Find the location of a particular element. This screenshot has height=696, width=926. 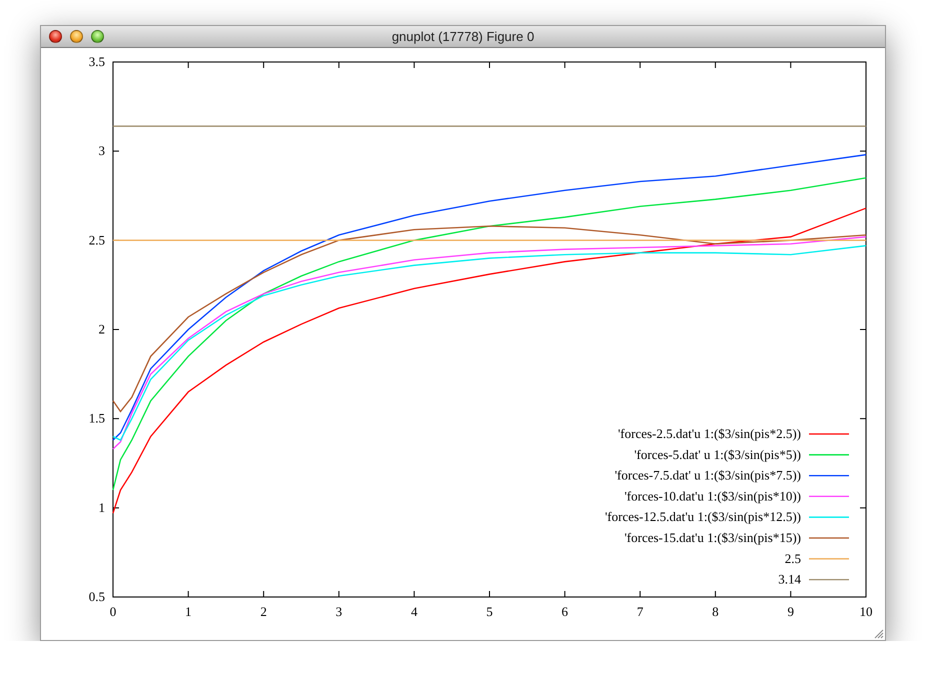

minimize-button is located at coordinates (76, 36).